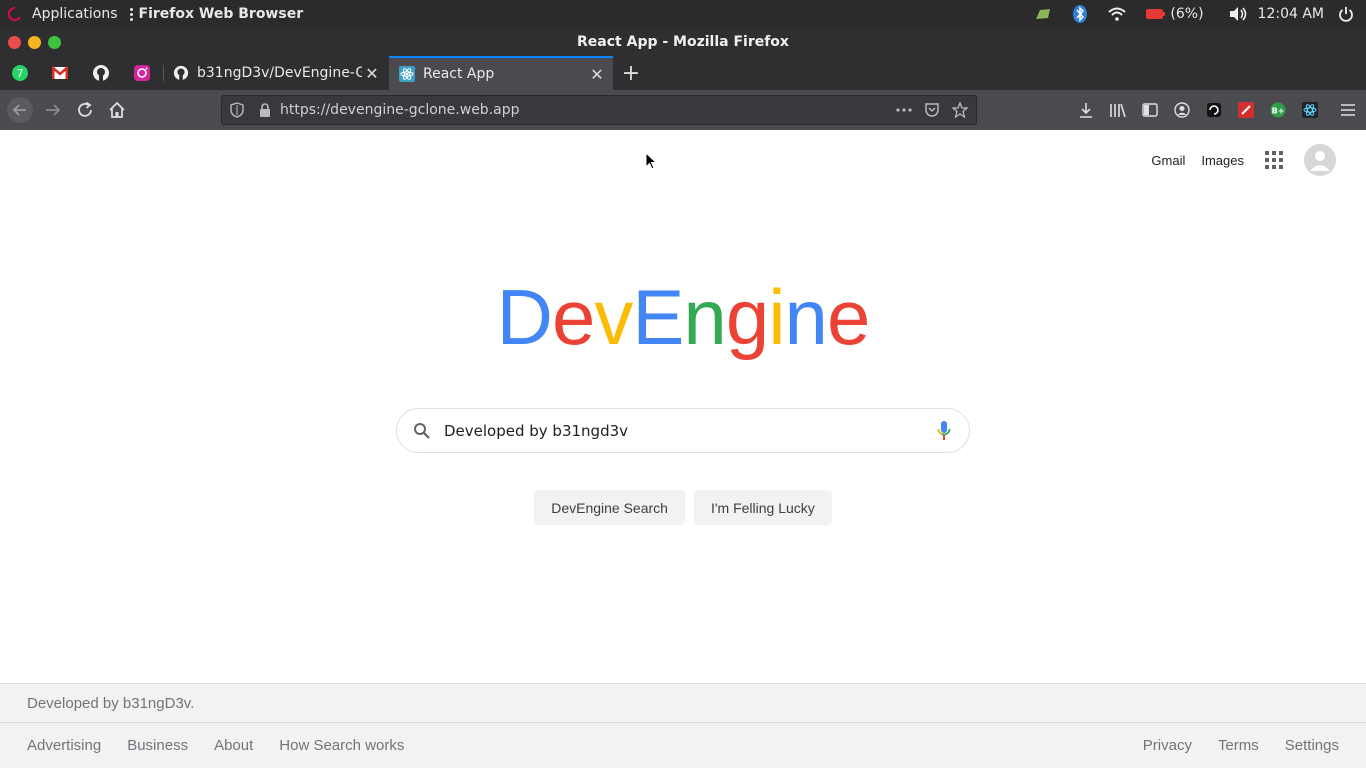 This screenshot has width=1366, height=768. Describe the element at coordinates (932, 110) in the screenshot. I see `pocket-icon` at that location.